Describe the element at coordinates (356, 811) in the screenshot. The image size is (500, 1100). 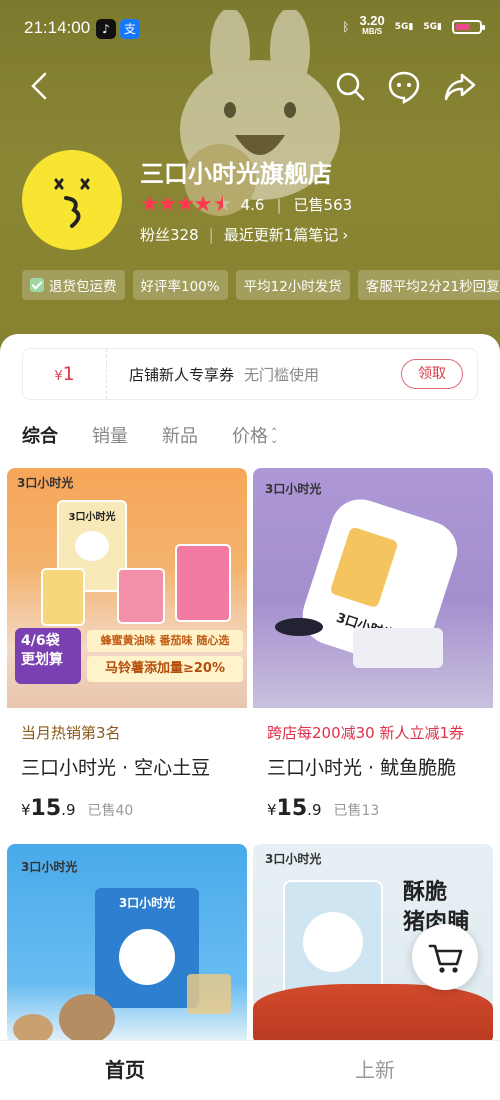
I see `product-sold-2: 已售13` at that location.